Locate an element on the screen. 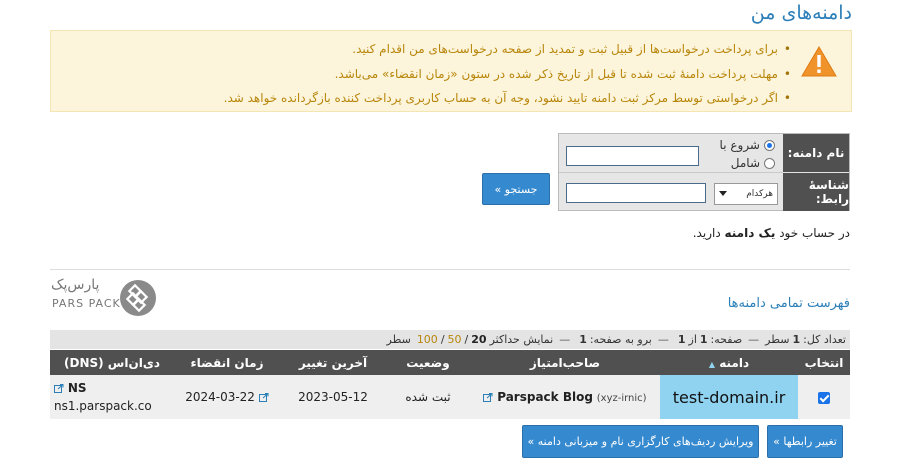 The height and width of the screenshot is (476, 900). account-prefix: در حساب خود is located at coordinates (814, 233).